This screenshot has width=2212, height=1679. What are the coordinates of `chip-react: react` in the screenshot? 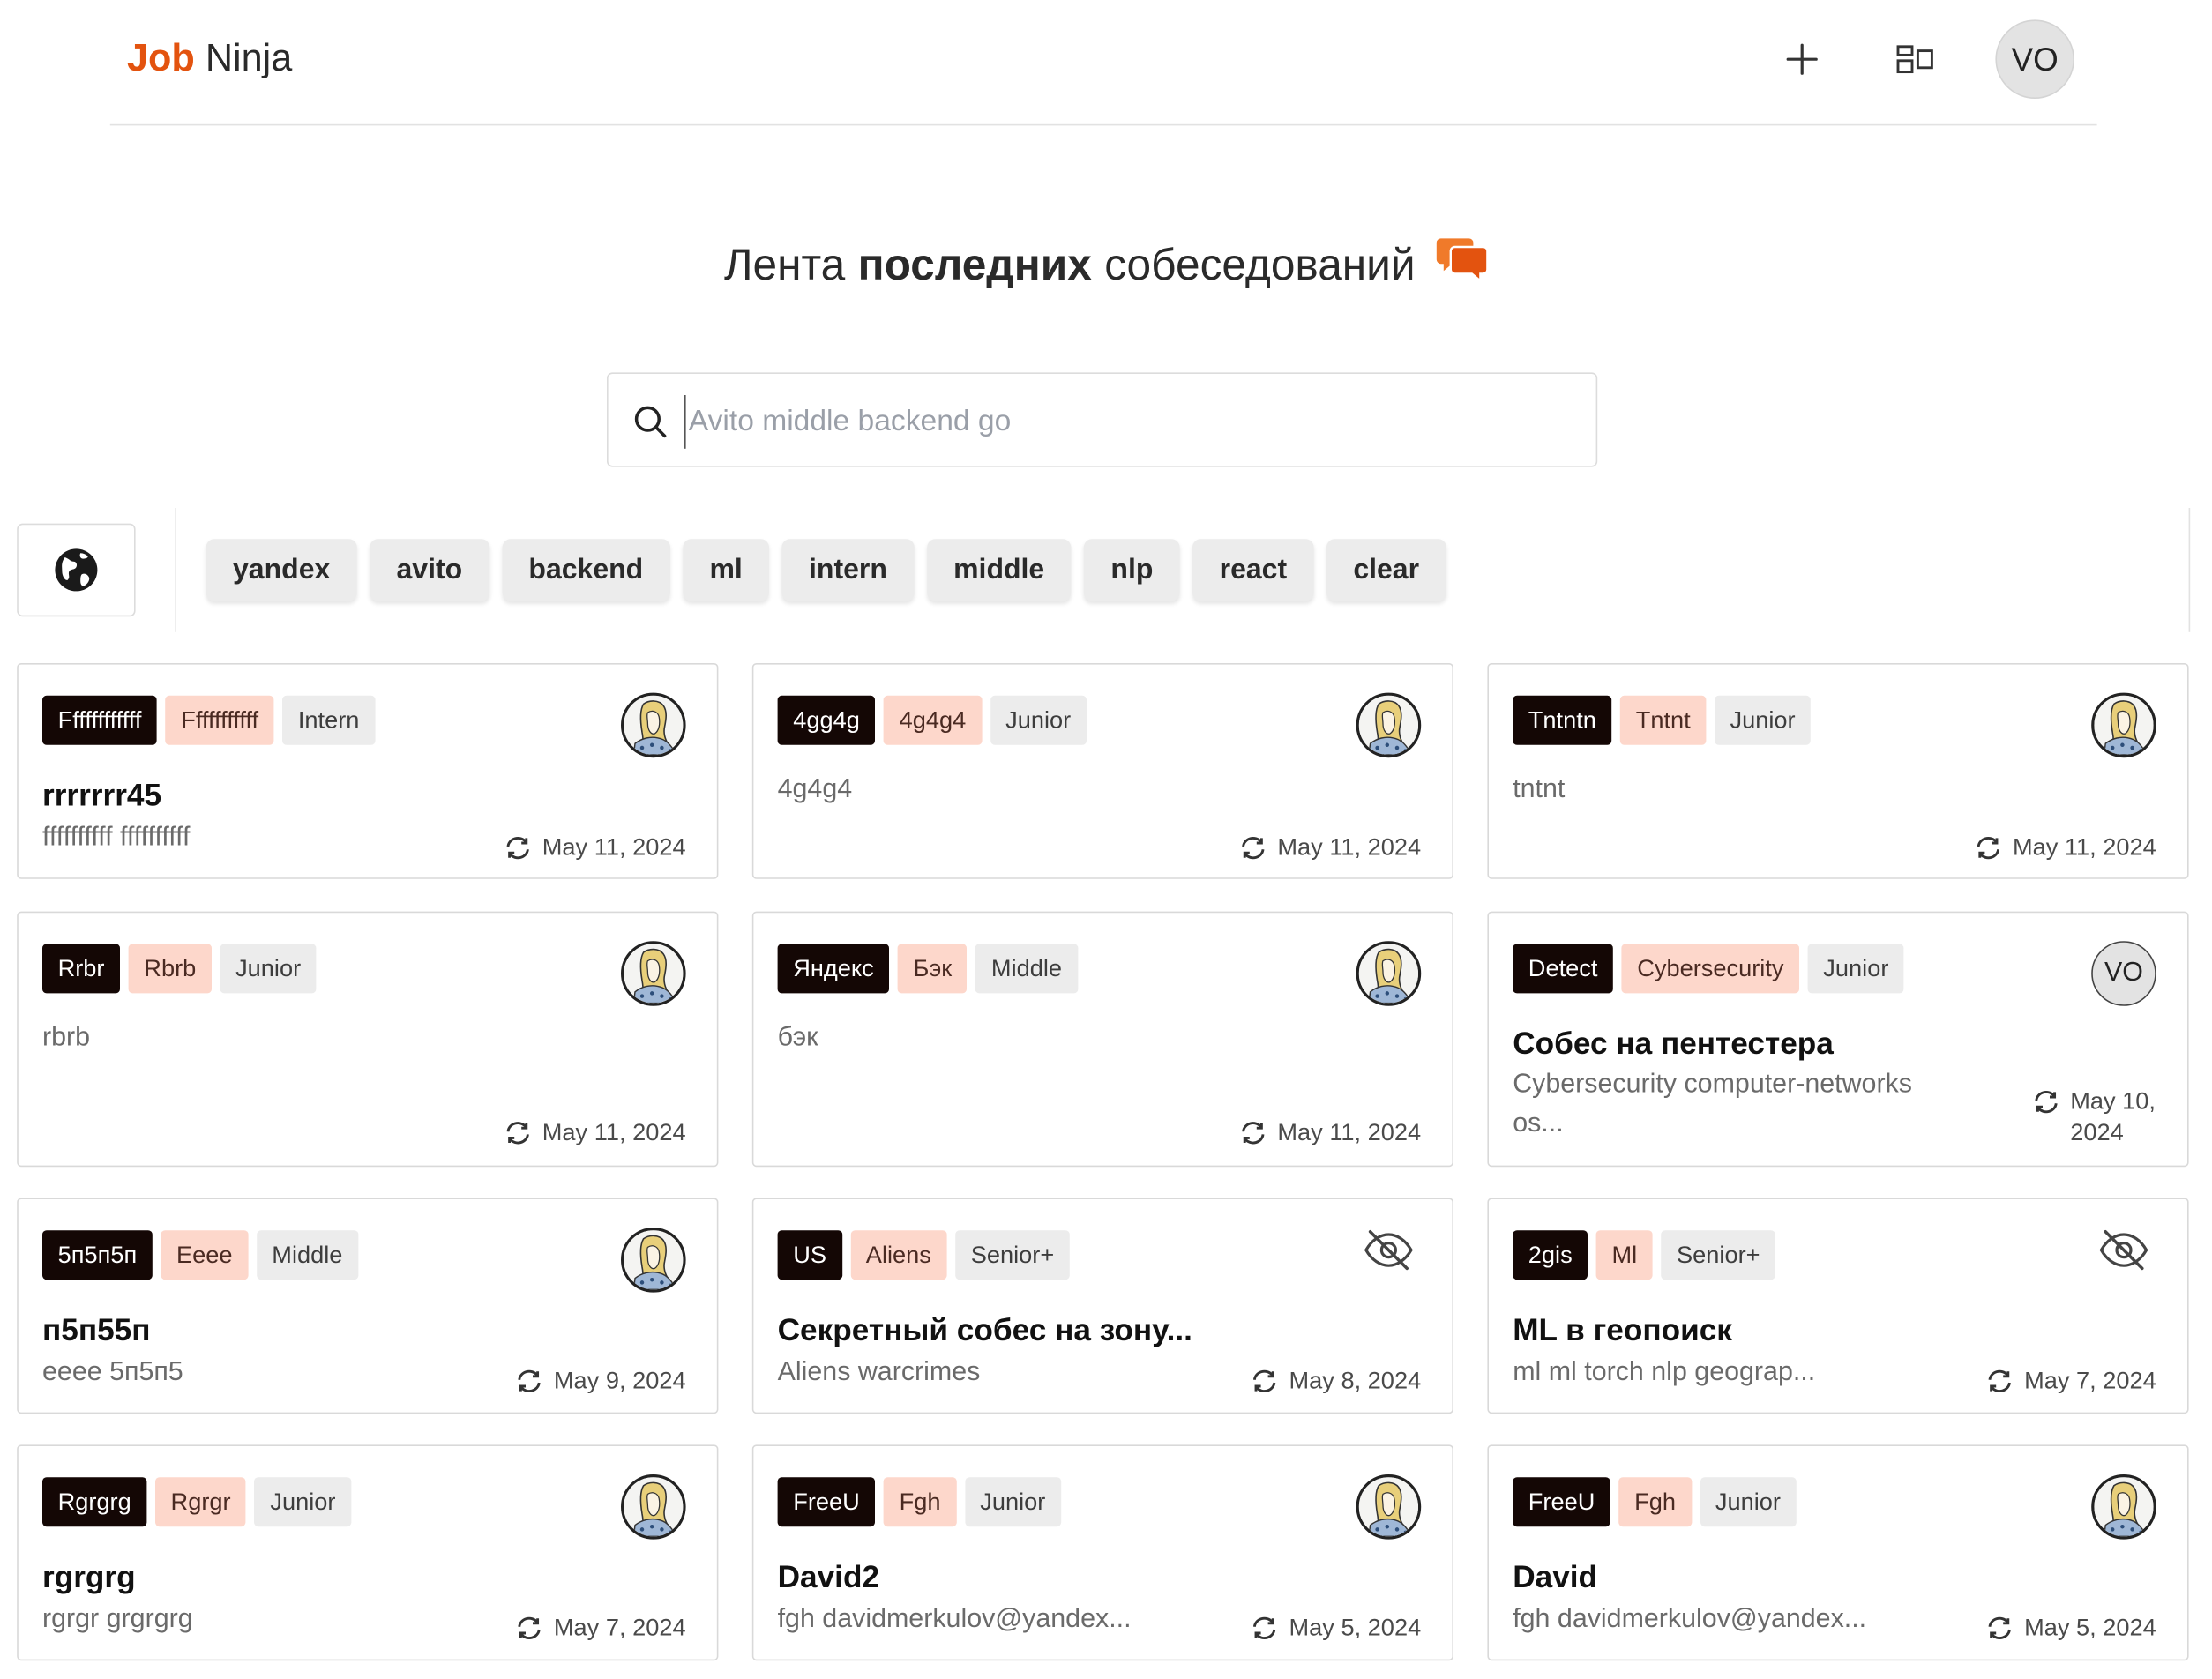 It's located at (1253, 570).